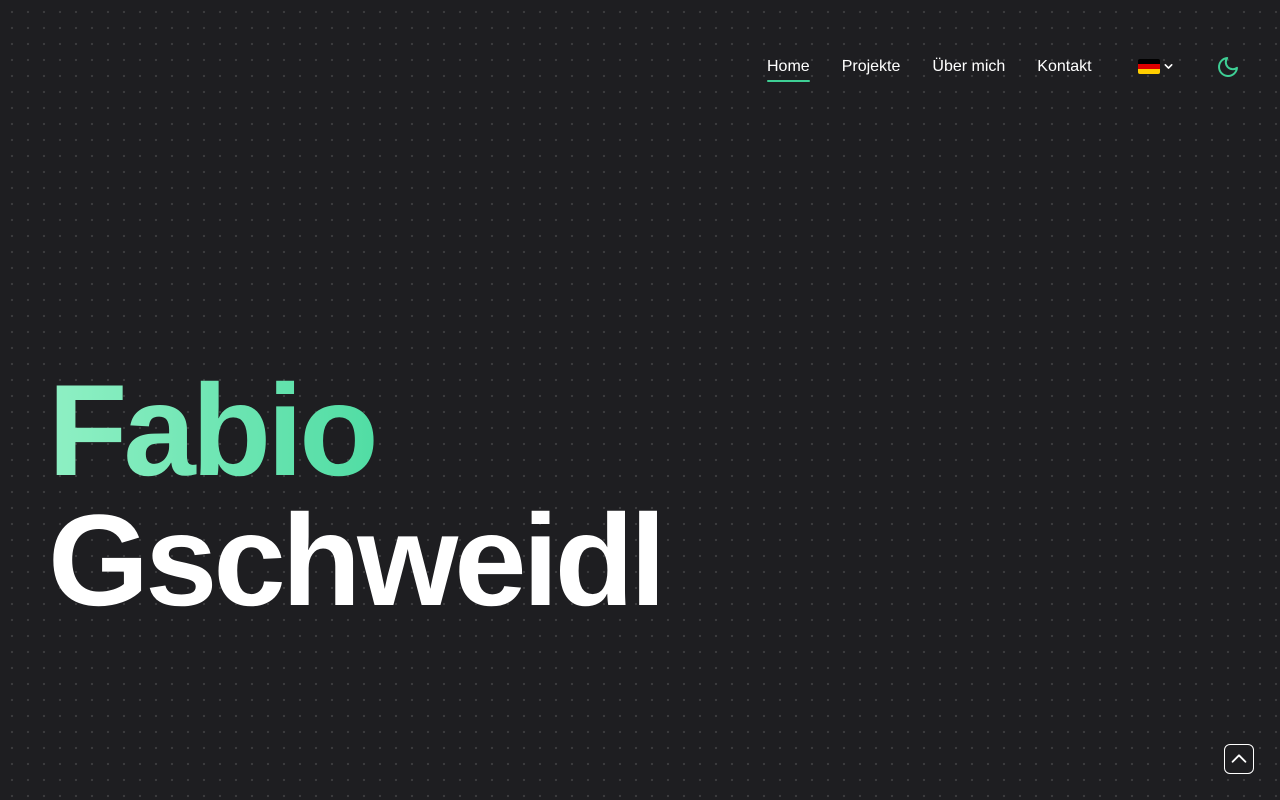 The width and height of the screenshot is (1280, 800). I want to click on nav-link-ueber-mich: Über mich, so click(968, 67).